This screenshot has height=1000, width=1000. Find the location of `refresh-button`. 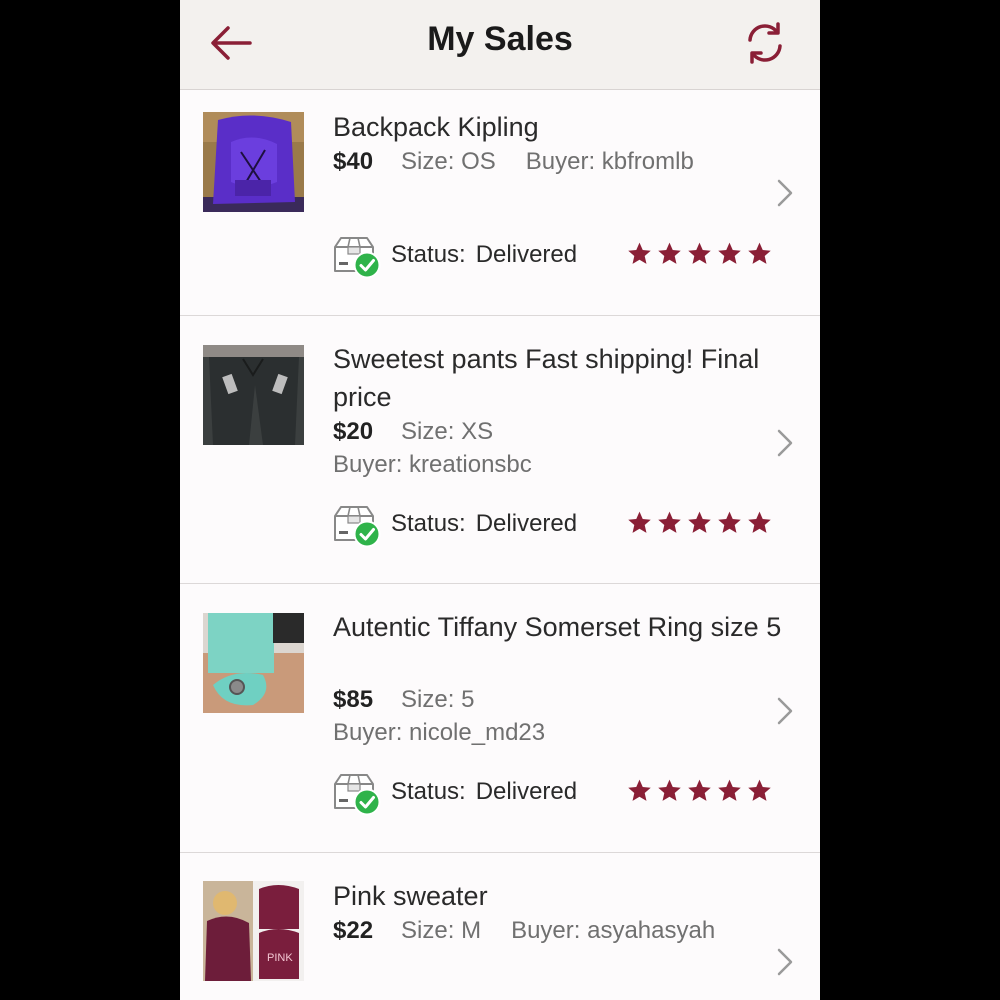

refresh-button is located at coordinates (765, 43).